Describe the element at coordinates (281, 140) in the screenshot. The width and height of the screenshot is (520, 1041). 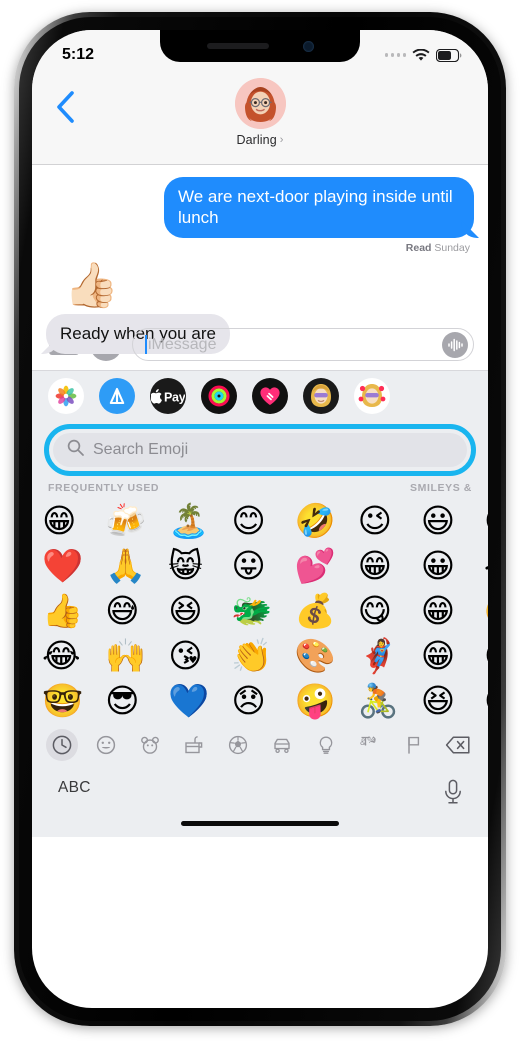
I see `chevron-right-icon: ›` at that location.